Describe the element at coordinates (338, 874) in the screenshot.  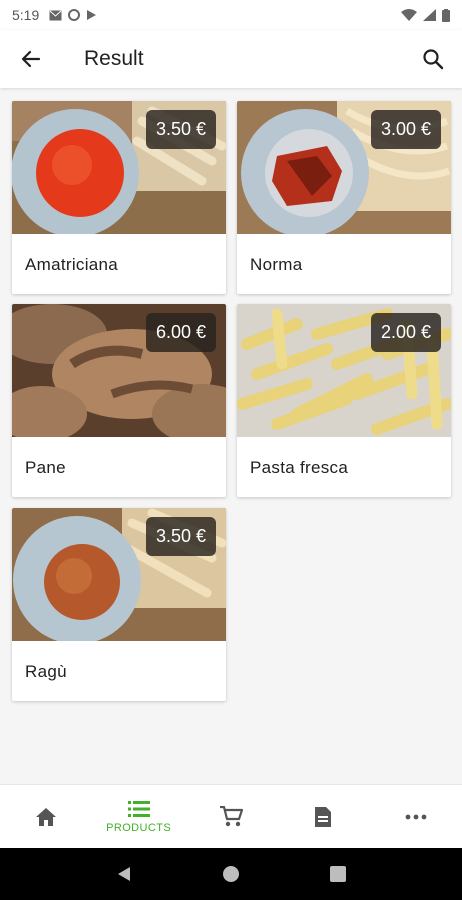
I see `system-recents-icon` at that location.